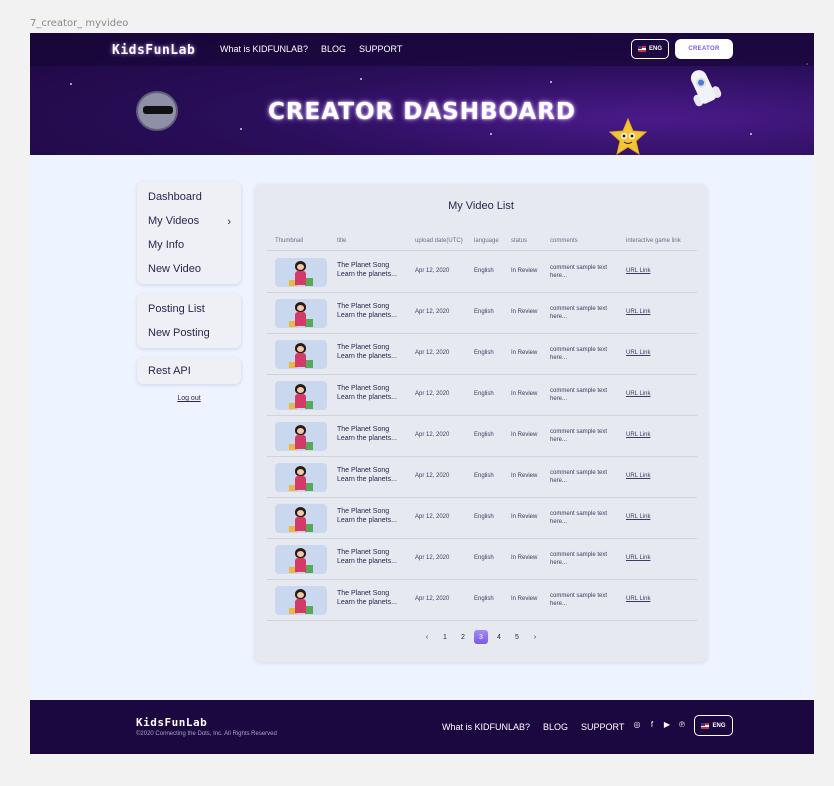 The image size is (834, 786). I want to click on column-header: title, so click(342, 241).